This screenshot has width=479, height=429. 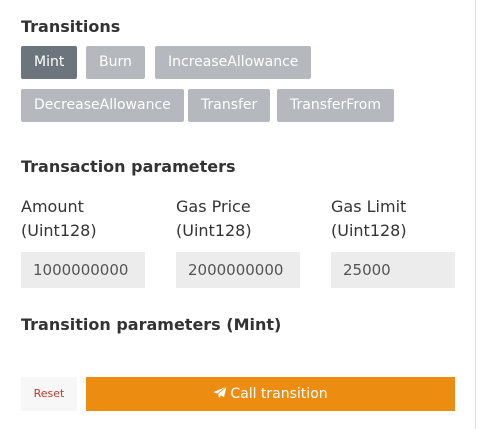 I want to click on gas-price-label-type: (Uint128), so click(x=214, y=230).